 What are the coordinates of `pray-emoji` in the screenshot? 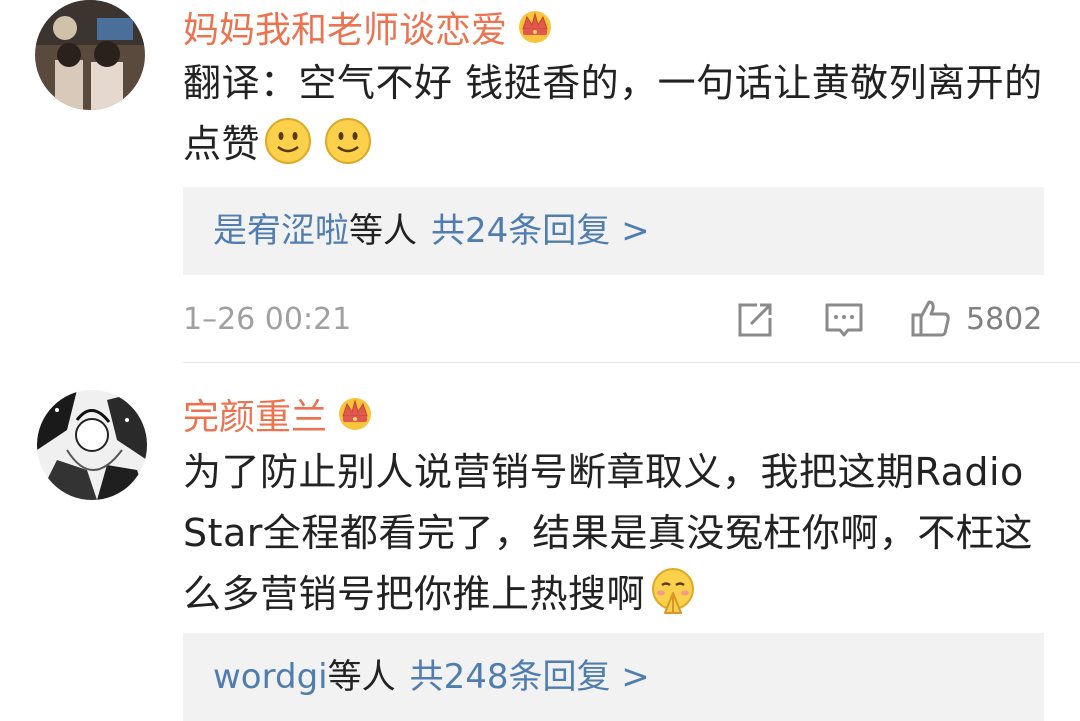 It's located at (673, 600).